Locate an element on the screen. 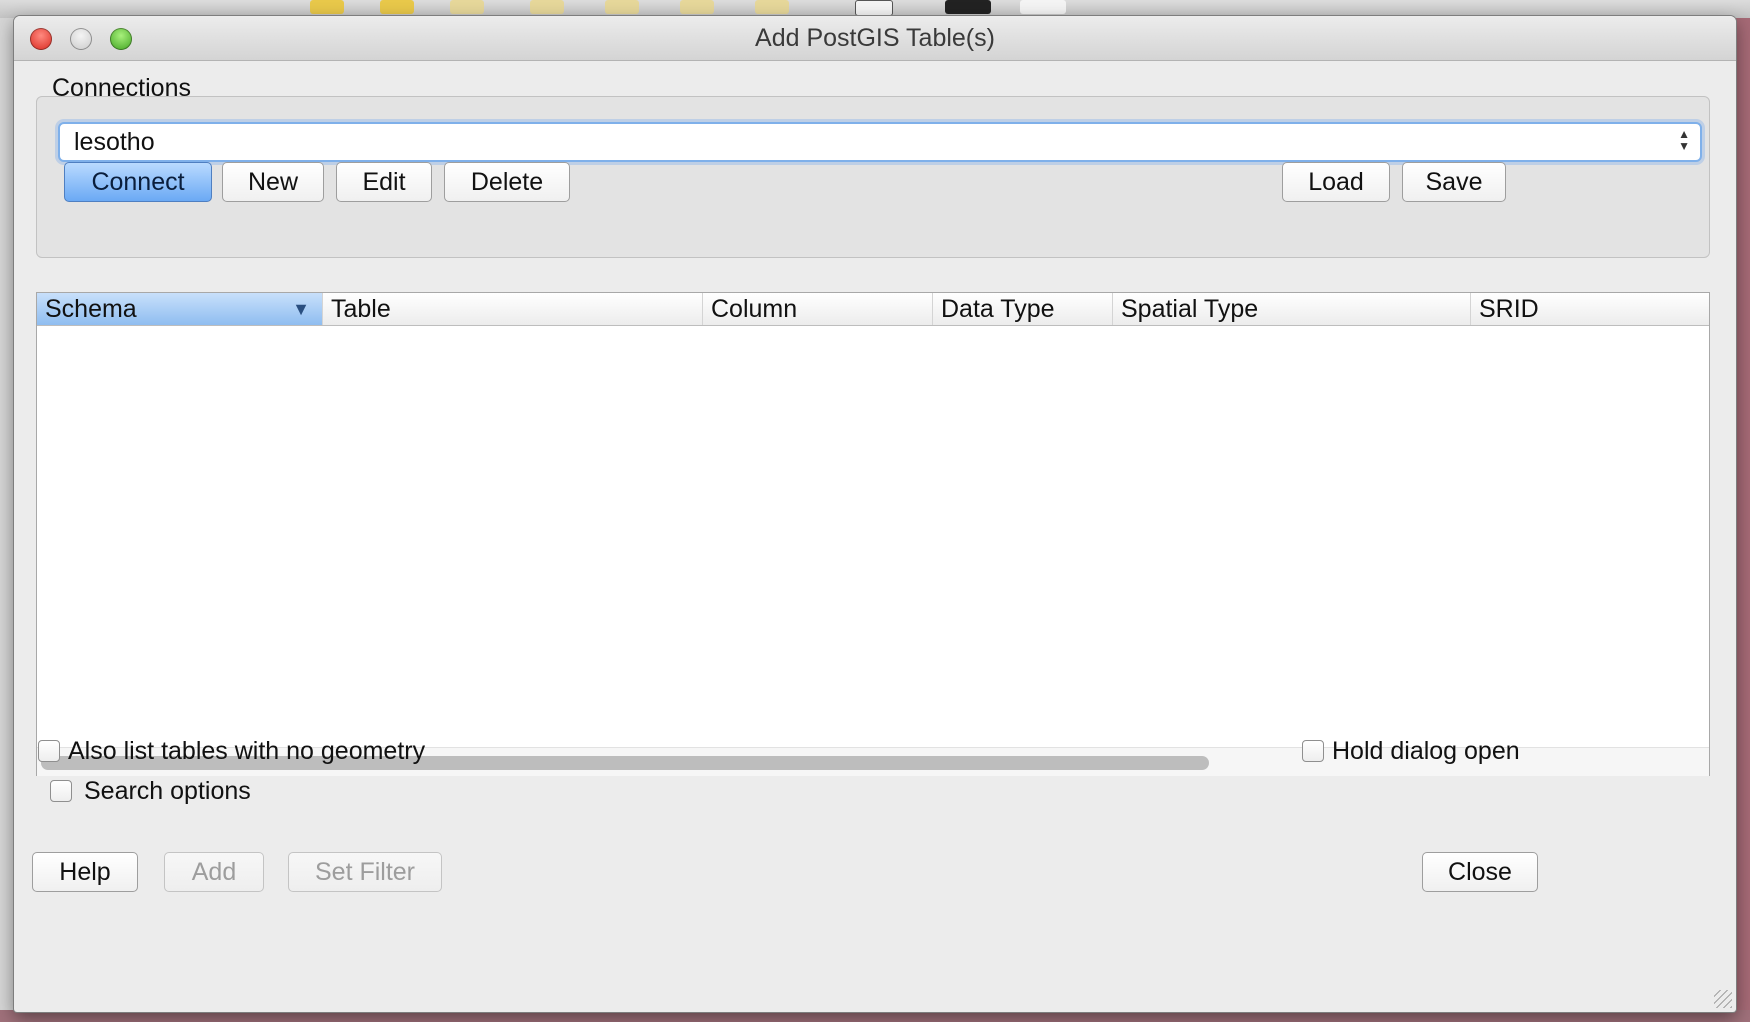  resize-grip-icon is located at coordinates (1723, 999).